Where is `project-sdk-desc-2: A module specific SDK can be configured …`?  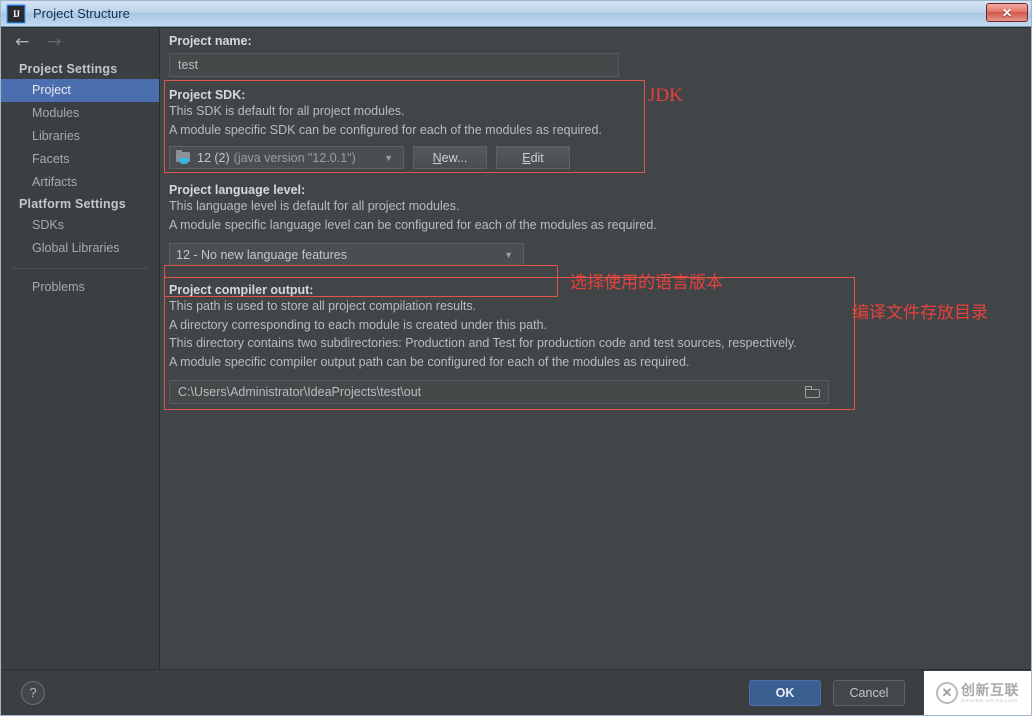
project-sdk-desc-2: A module specific SDK can be configured … is located at coordinates (385, 129).